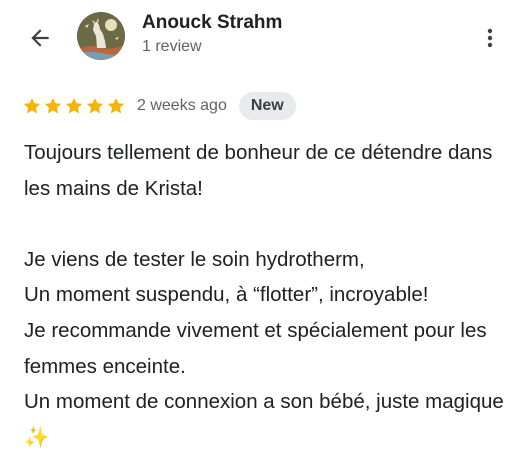  I want to click on review-meta: 2 weeks ago New, so click(159, 106).